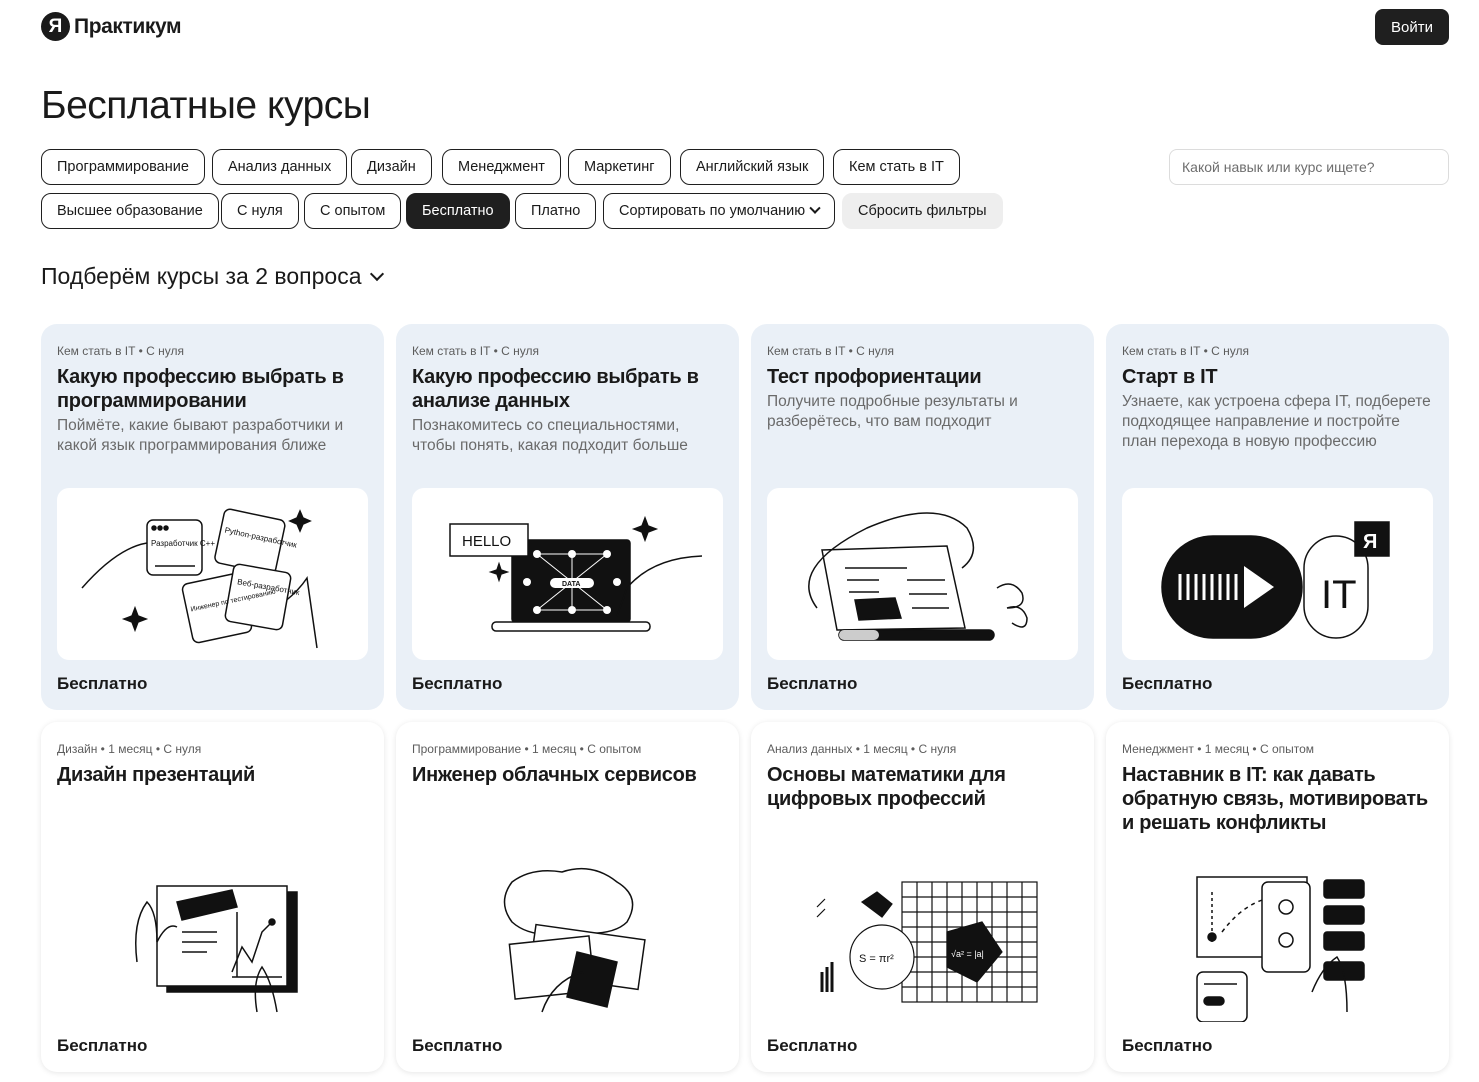  What do you see at coordinates (619, 167) in the screenshot?
I see `filter-marketing: Маркетинг` at bounding box center [619, 167].